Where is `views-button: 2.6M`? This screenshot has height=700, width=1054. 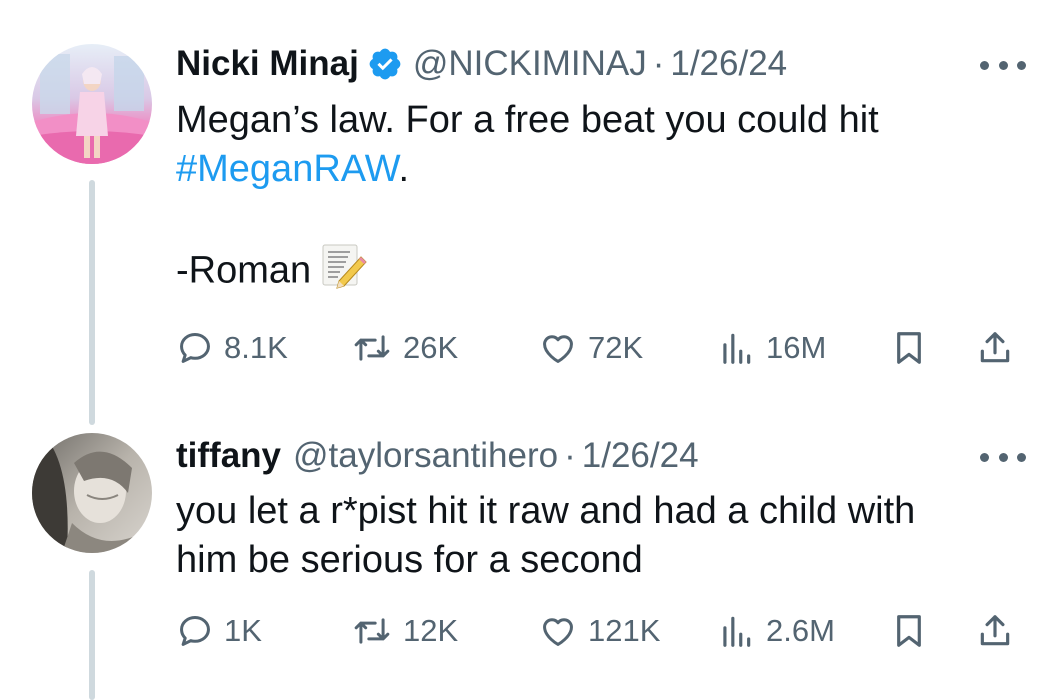 views-button: 2.6M is located at coordinates (775, 631).